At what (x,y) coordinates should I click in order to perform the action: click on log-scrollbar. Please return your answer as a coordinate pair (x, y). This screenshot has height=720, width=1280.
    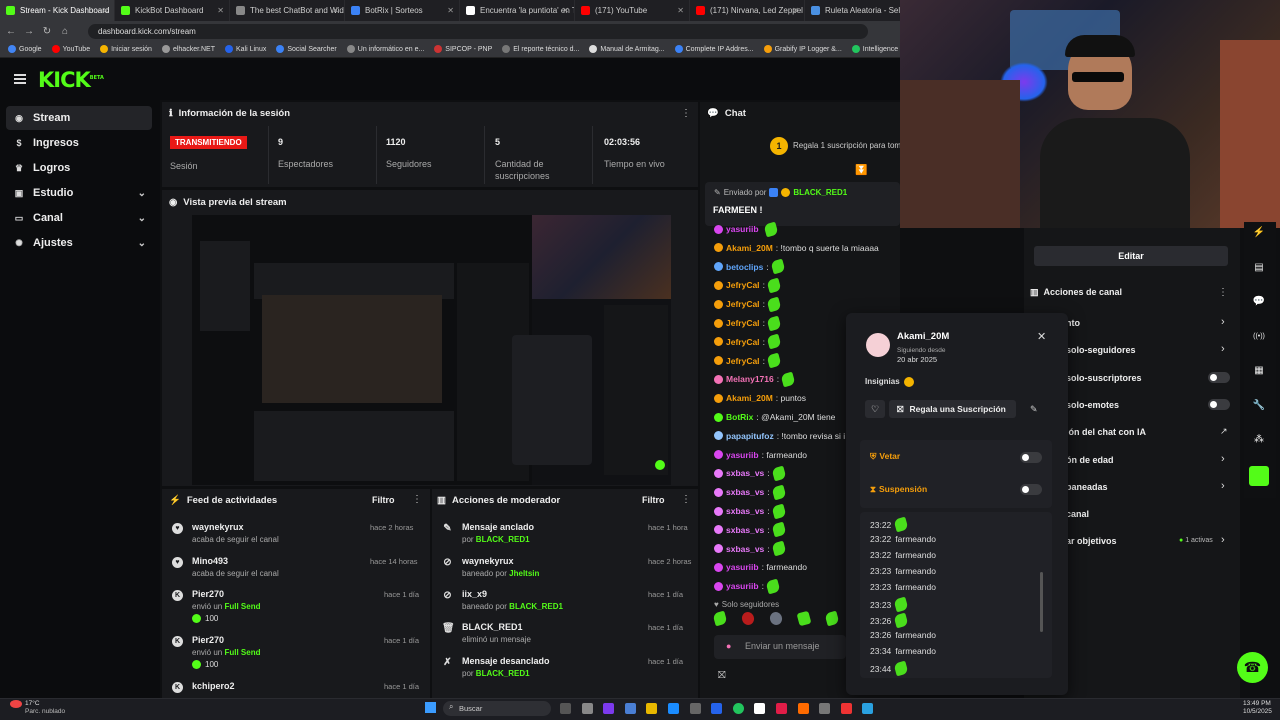
    Looking at the image, I should click on (1041, 602).